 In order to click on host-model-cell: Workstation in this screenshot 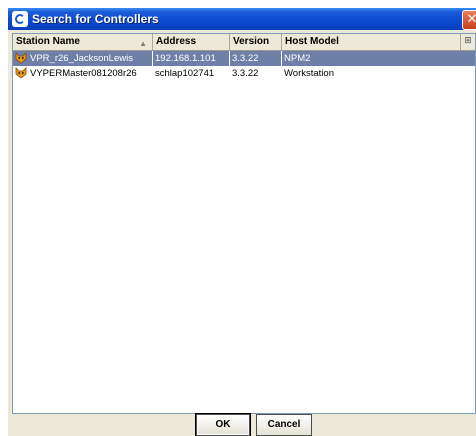, I will do `click(309, 73)`.